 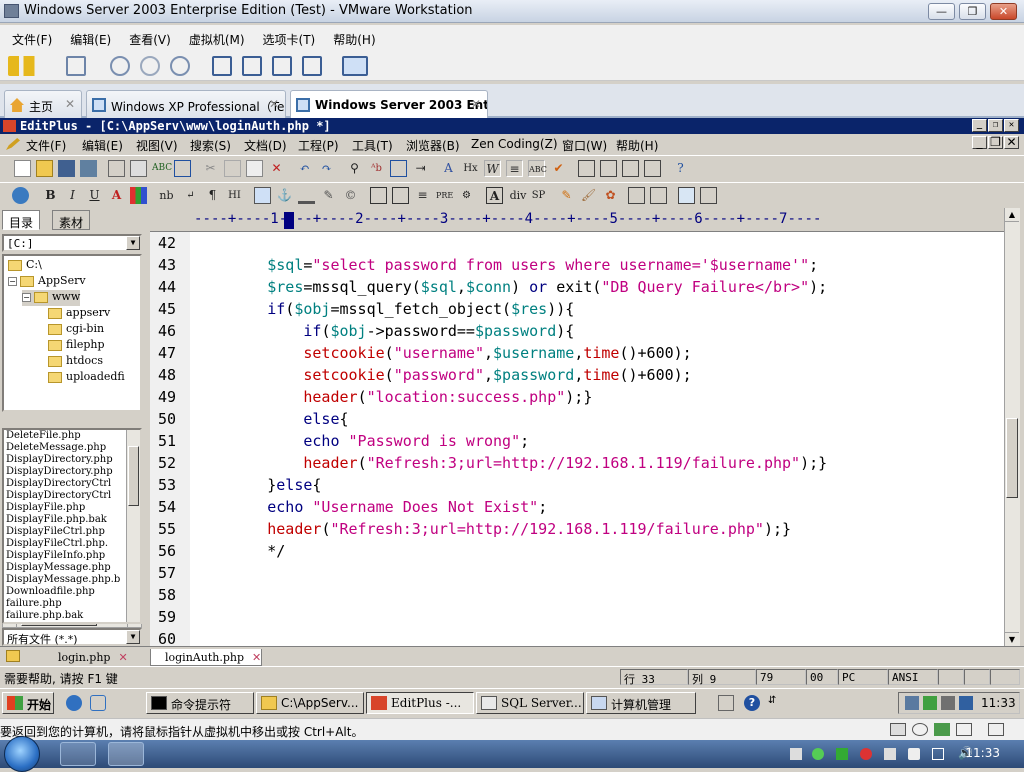 What do you see at coordinates (584, 145) in the screenshot?
I see `ep-menu-window: 窗口(W)` at bounding box center [584, 145].